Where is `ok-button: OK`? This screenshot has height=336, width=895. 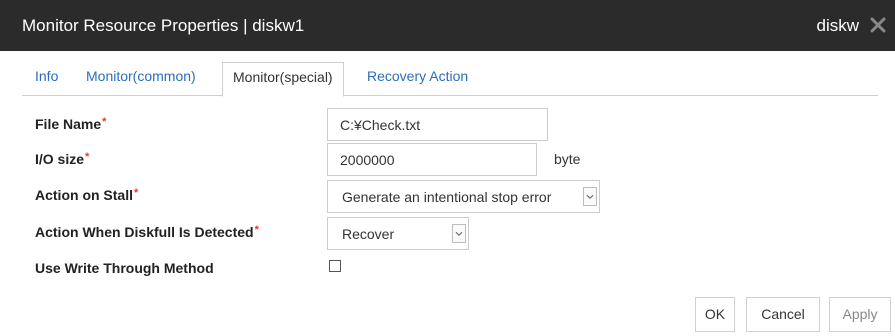 ok-button: OK is located at coordinates (715, 314).